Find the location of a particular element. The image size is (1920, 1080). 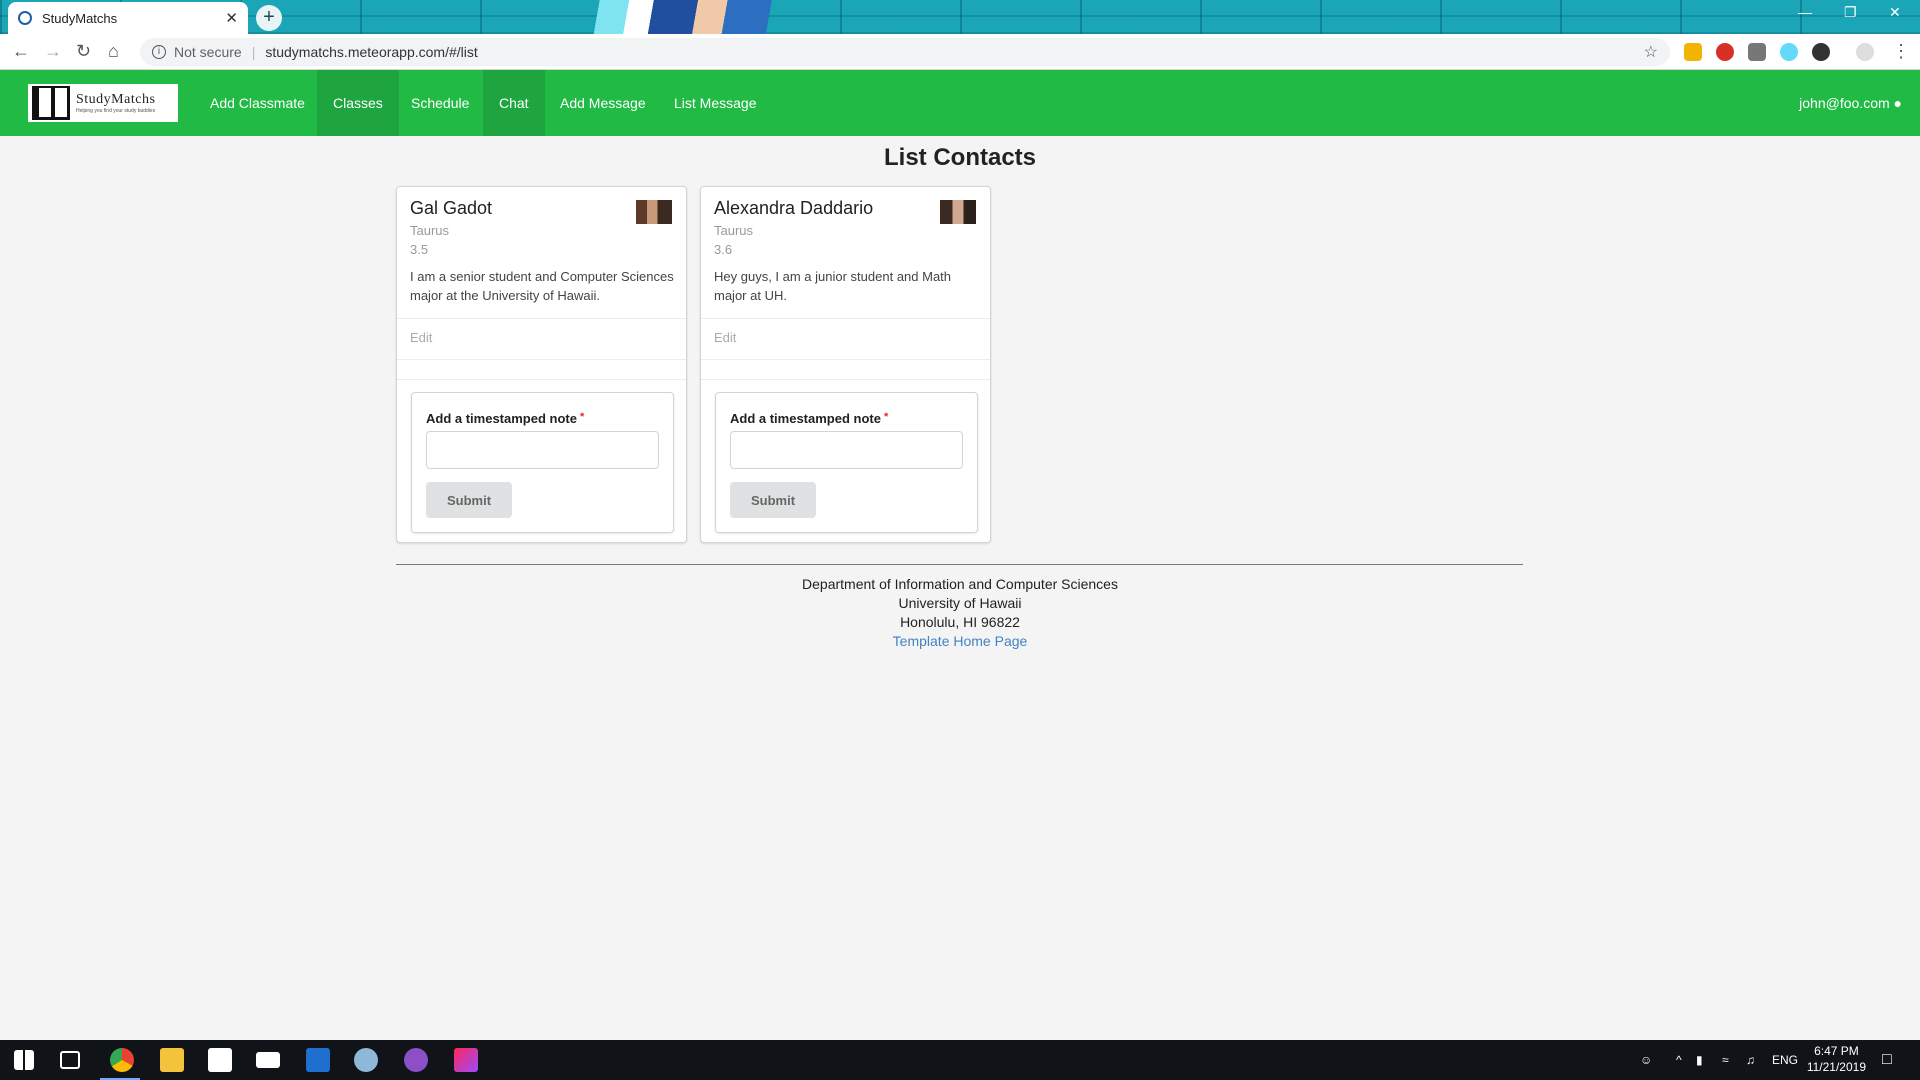

windows-start-icon is located at coordinates (24, 1060).